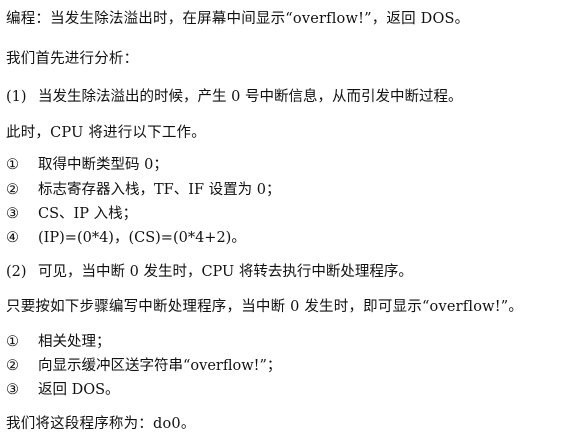  I want to click on cpu-step-3: ③ CS、IP 入栈；, so click(71, 214).